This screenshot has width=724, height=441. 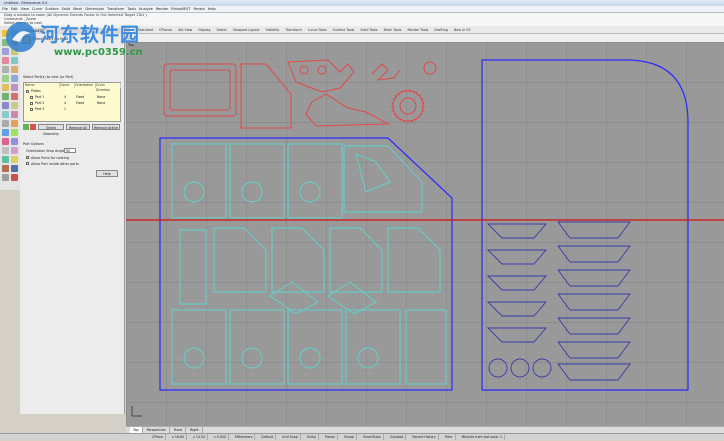 What do you see at coordinates (72, 97) in the screenshot?
I see `tree-row: Part 1 4 Fixed None` at bounding box center [72, 97].